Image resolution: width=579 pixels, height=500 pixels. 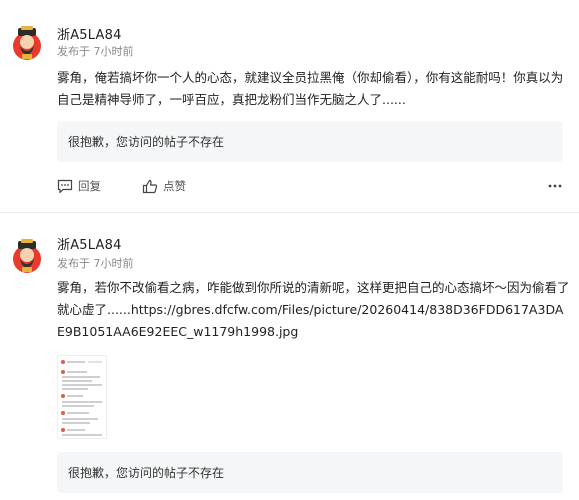 I want to click on reply-button: 回复, so click(x=79, y=186).